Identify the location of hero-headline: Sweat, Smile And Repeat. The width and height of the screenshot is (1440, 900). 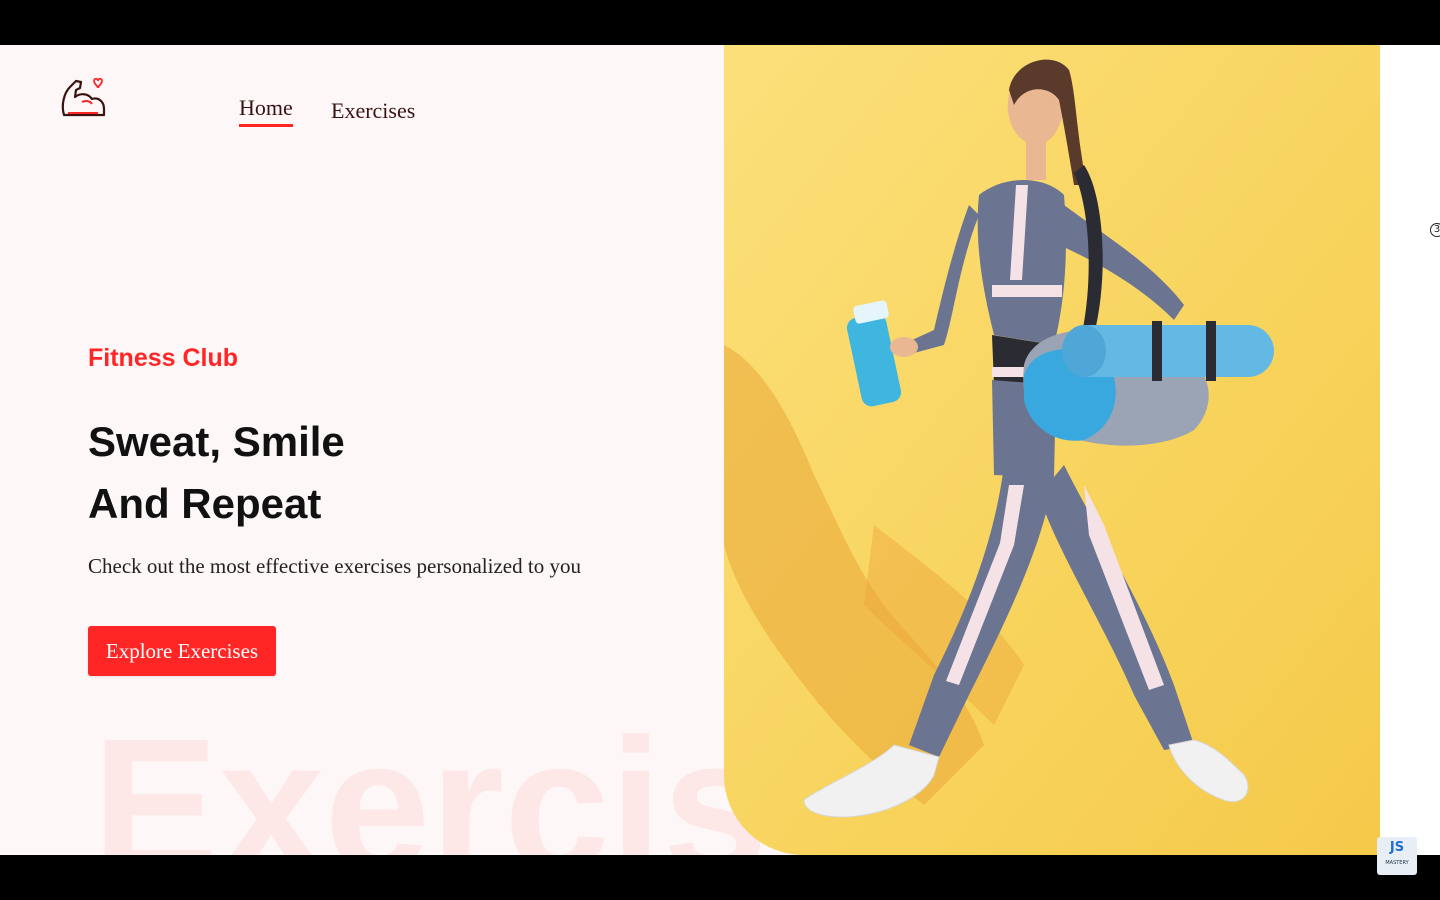
(216, 473).